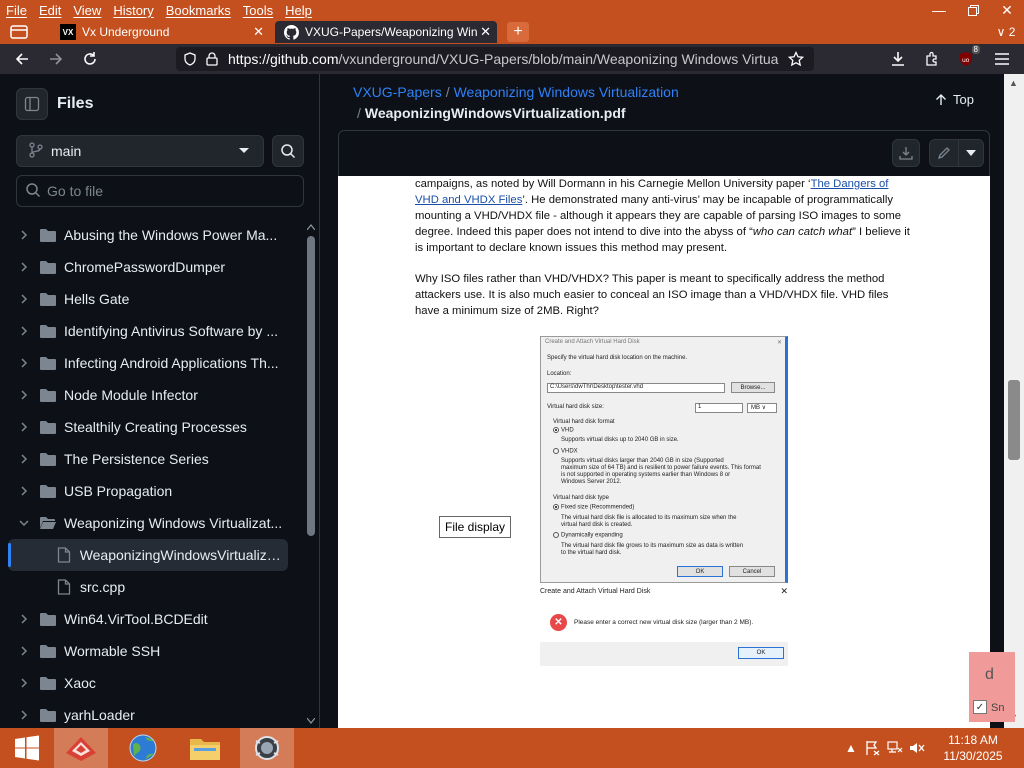 The image size is (1024, 768). What do you see at coordinates (566, 92) in the screenshot?
I see `breadcrumb-folder-link: Weaponizing Windows Virtualization` at bounding box center [566, 92].